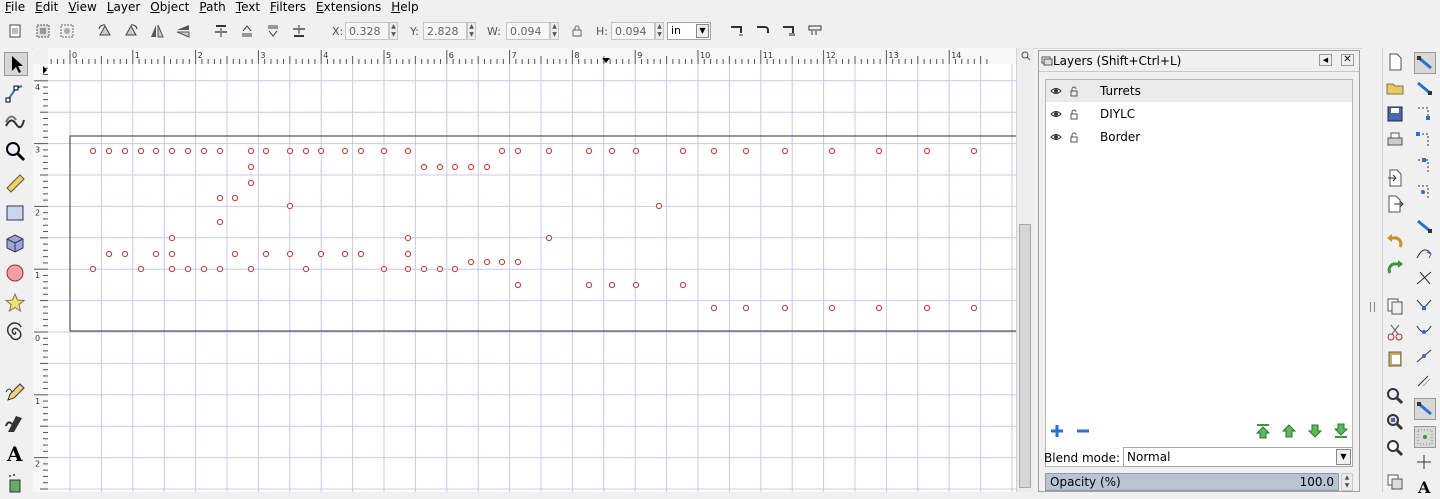  What do you see at coordinates (1425, 115) in the screenshot?
I see `snap-bbox-edges-icon` at bounding box center [1425, 115].